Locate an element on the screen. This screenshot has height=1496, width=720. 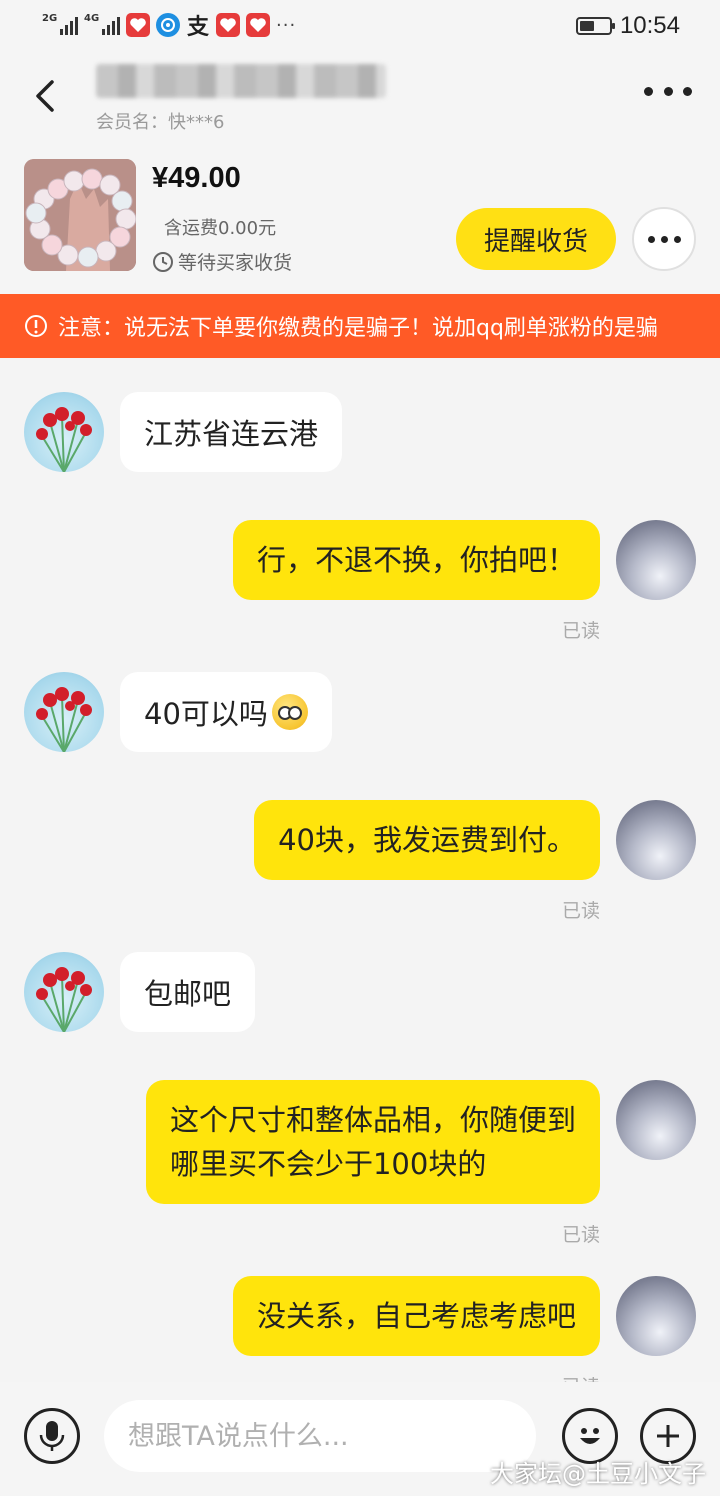
alipay-icon-glyph: 支 is located at coordinates (197, 27).